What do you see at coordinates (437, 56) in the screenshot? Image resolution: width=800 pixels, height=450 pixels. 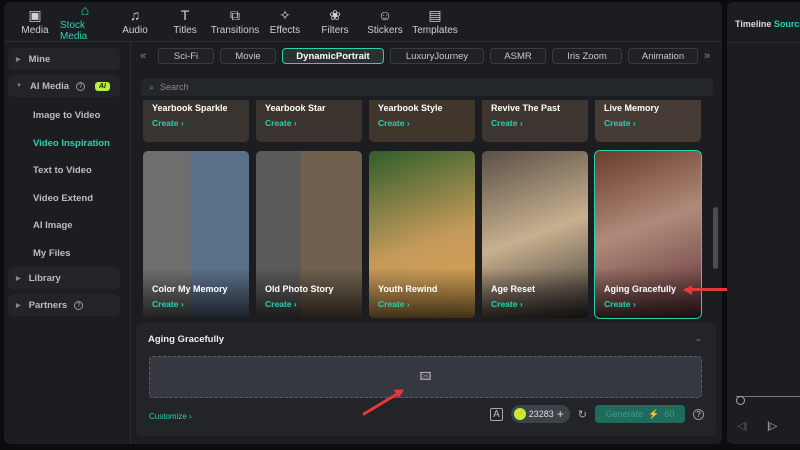 I see `tag-luxuryjourney: LuxuryJourney` at bounding box center [437, 56].